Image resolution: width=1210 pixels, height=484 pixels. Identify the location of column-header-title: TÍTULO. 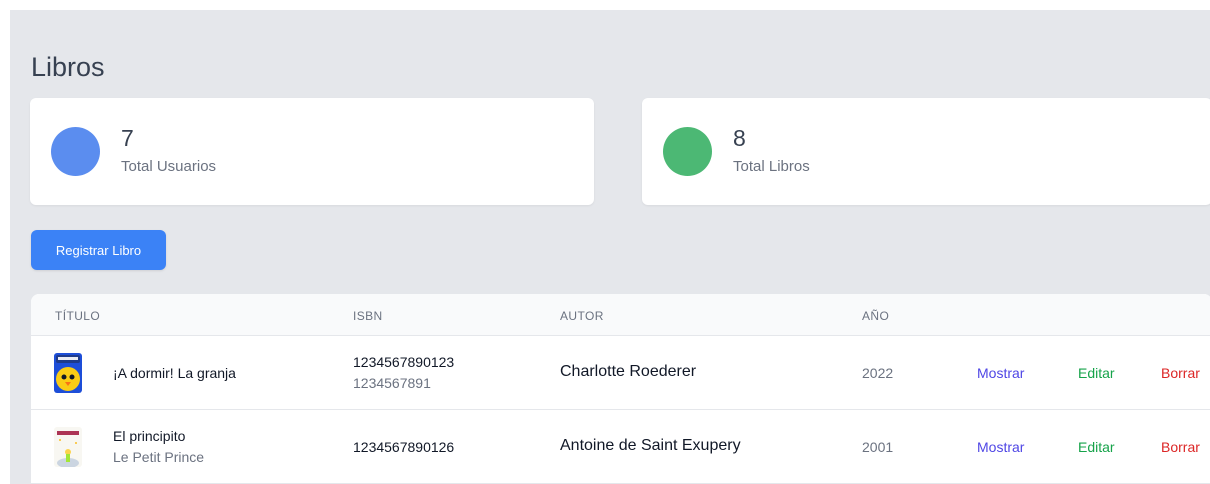
(78, 316).